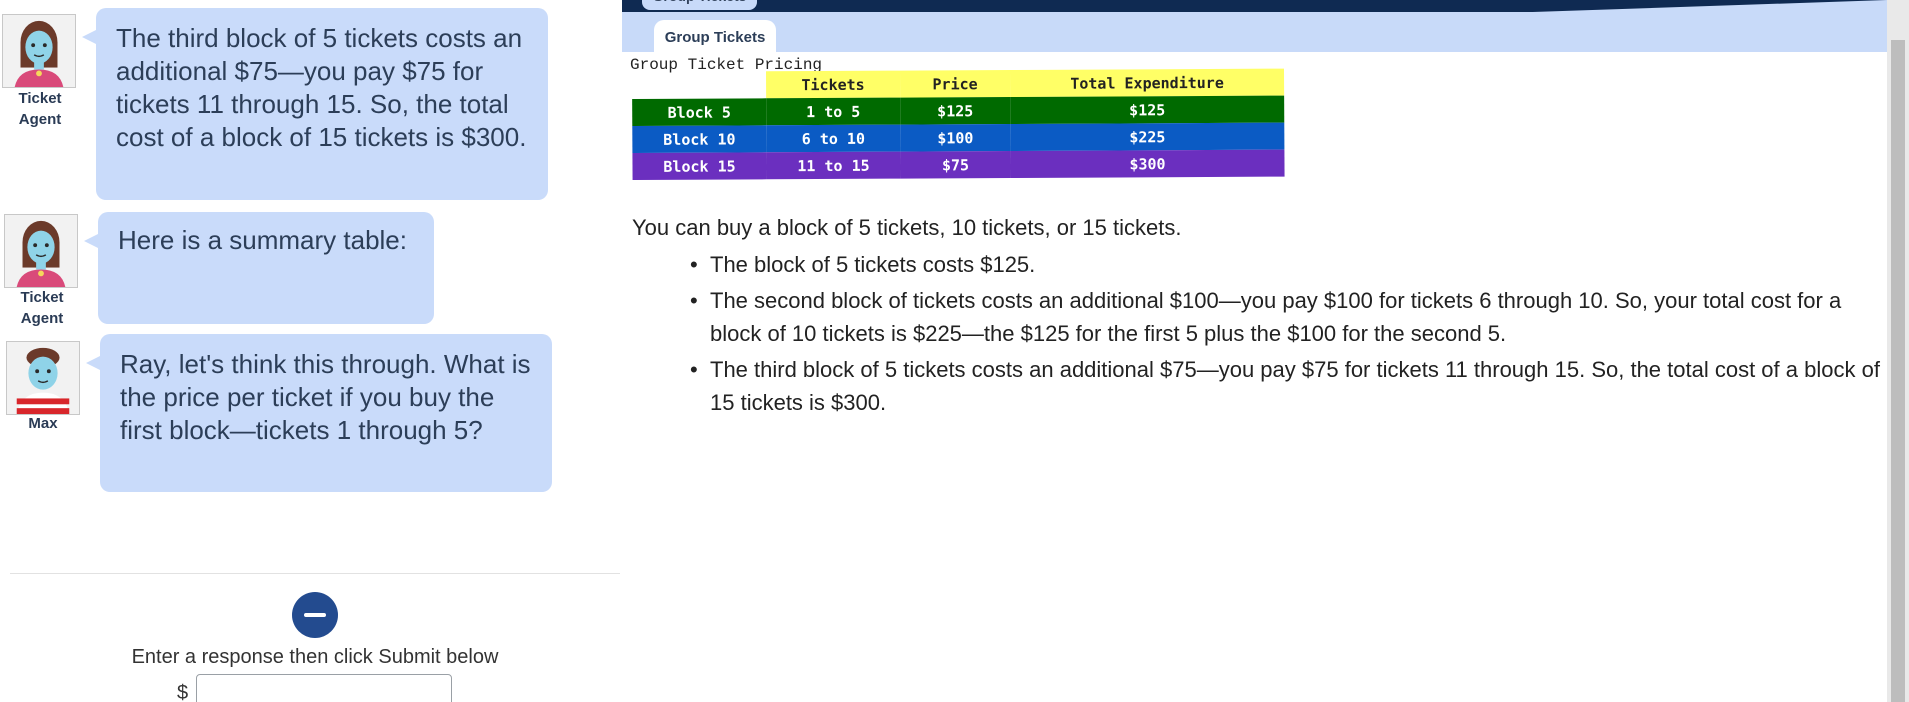 The image size is (1909, 702). Describe the element at coordinates (699, 166) in the screenshot. I see `row-label: Block 15` at that location.